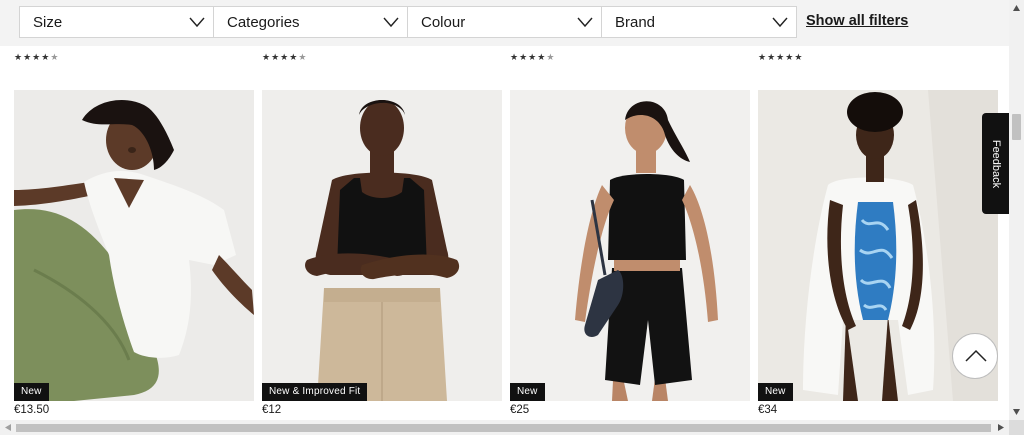  What do you see at coordinates (315, 392) in the screenshot?
I see `product-badge: New & Improved Fit` at bounding box center [315, 392].